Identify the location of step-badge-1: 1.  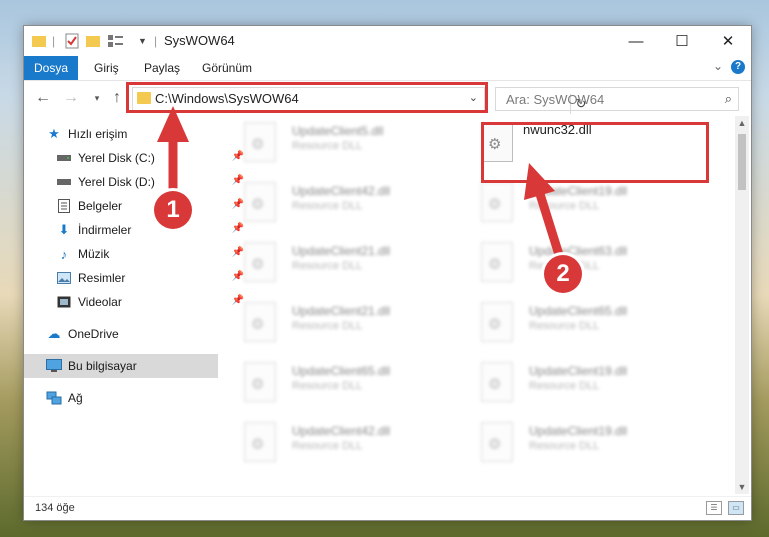
(173, 210).